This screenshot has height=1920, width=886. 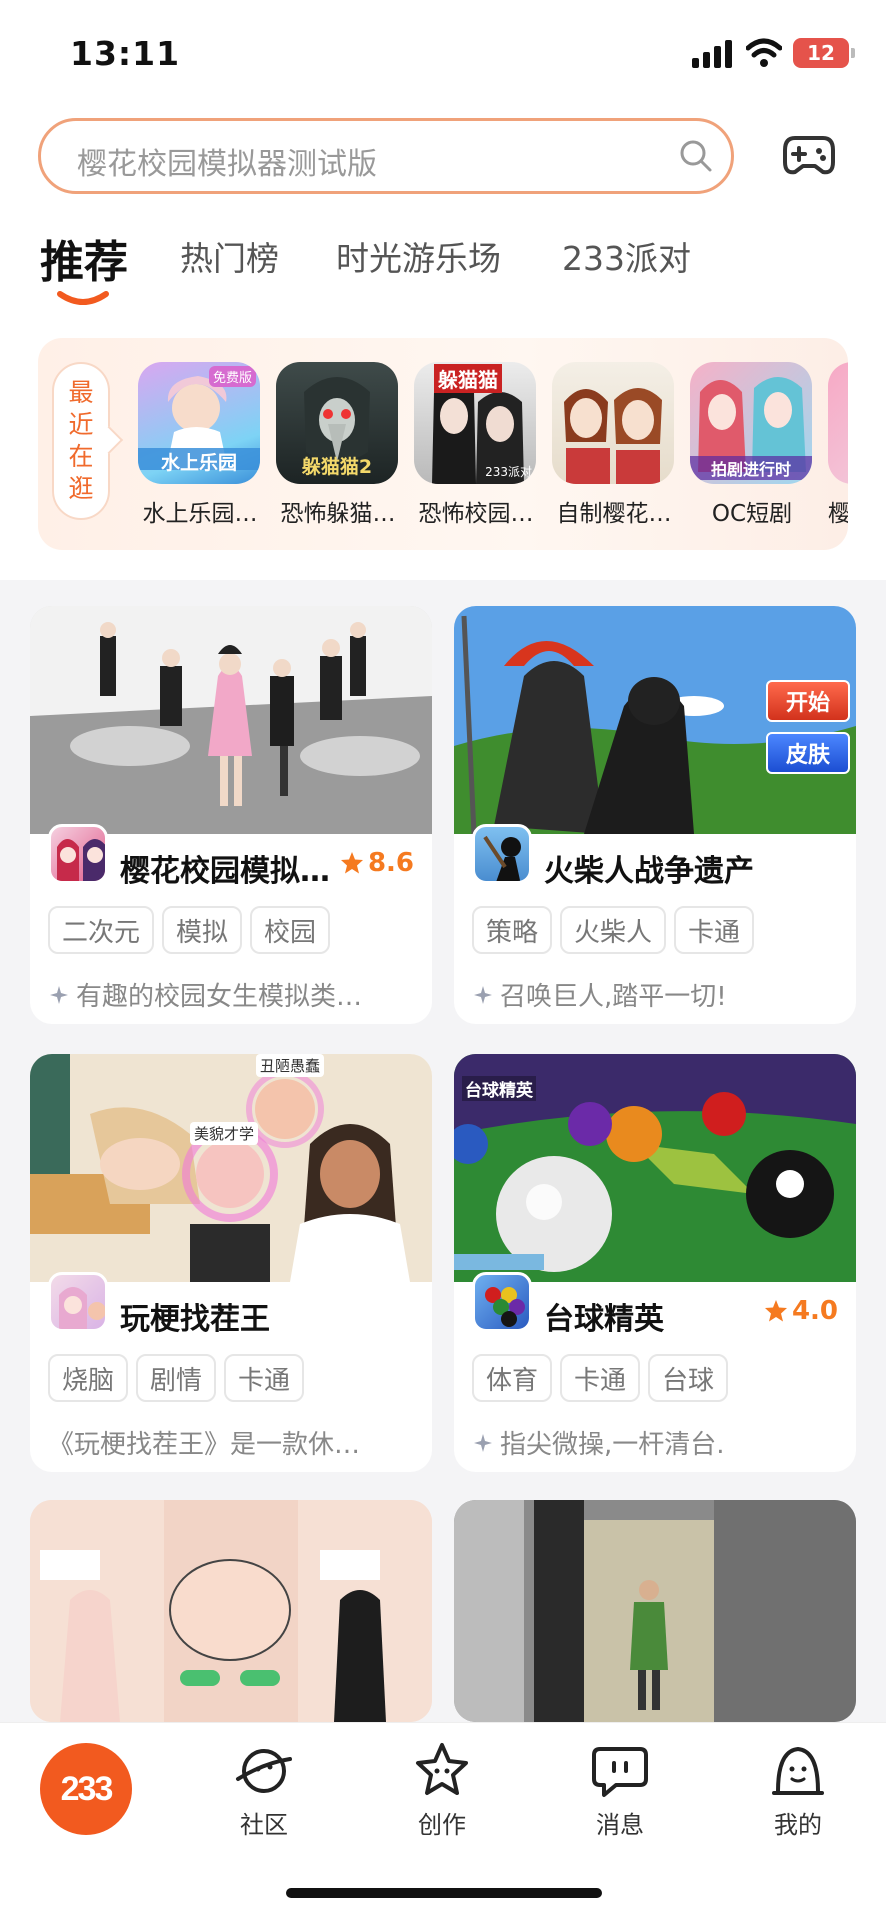 What do you see at coordinates (202, 930) in the screenshot?
I see `game-tag: 模拟` at bounding box center [202, 930].